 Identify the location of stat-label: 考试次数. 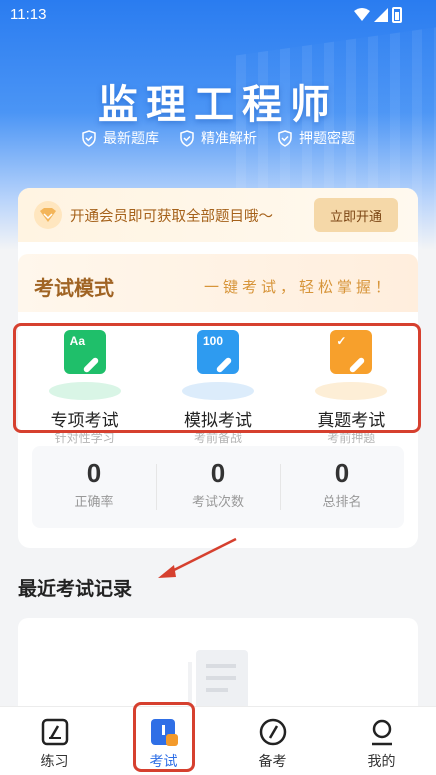
(217, 502).